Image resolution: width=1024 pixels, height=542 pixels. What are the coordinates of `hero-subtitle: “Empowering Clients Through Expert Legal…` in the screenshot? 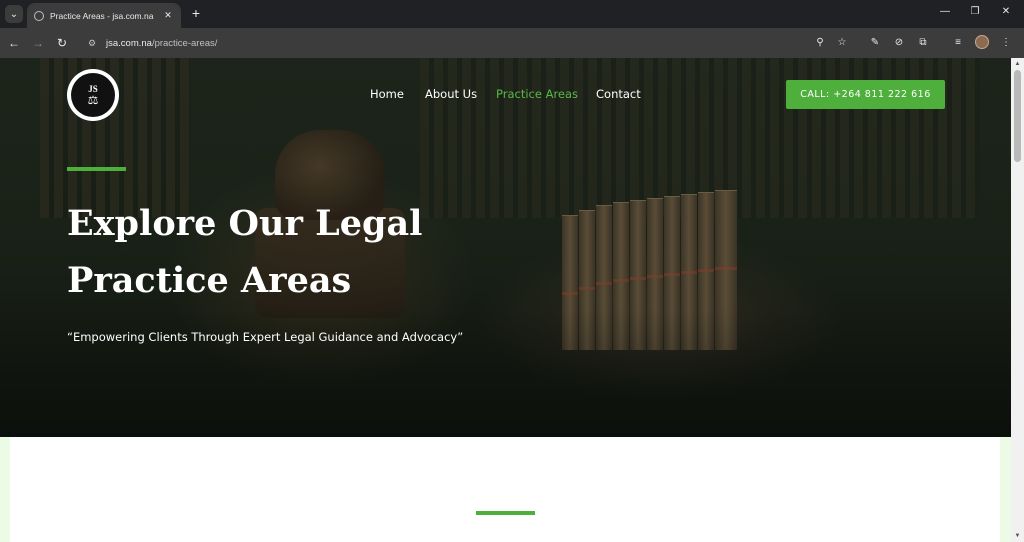 It's located at (265, 337).